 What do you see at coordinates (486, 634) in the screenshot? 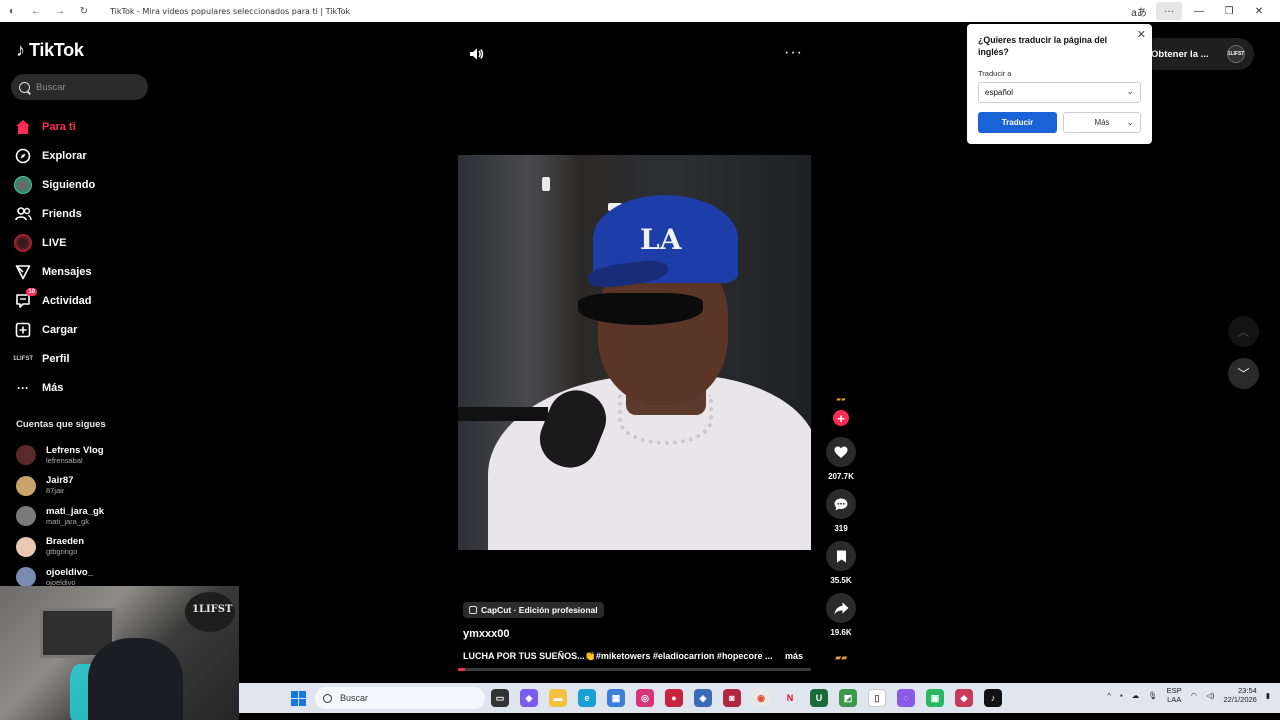
I see `video-username: ymxxx00` at bounding box center [486, 634].